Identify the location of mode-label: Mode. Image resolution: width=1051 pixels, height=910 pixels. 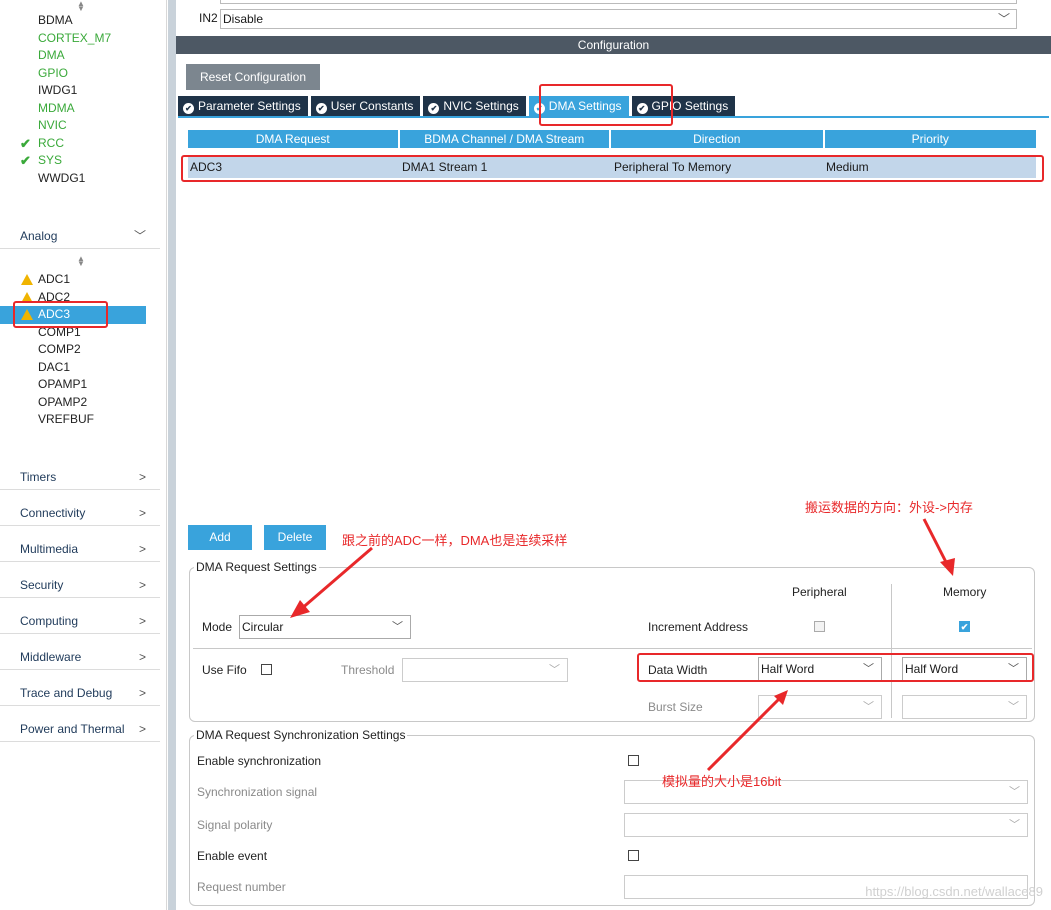
(217, 627).